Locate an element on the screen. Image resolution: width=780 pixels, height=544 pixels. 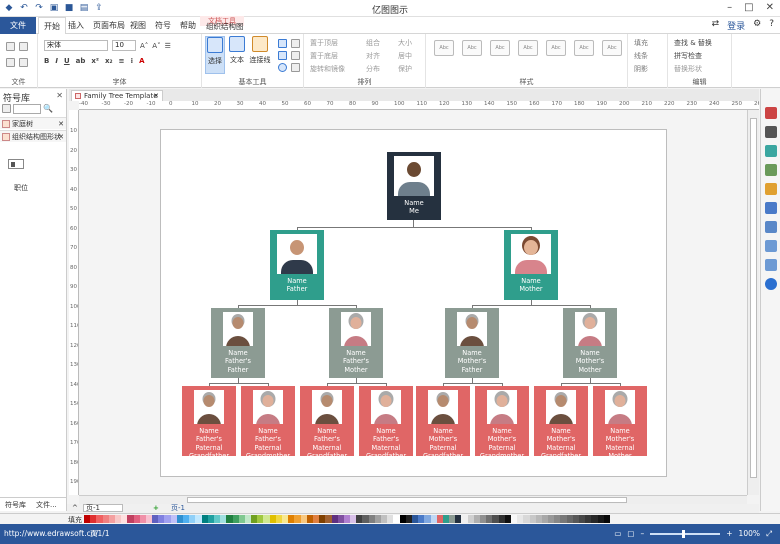
style-preset-6: Abc is located at coordinates (584, 48).